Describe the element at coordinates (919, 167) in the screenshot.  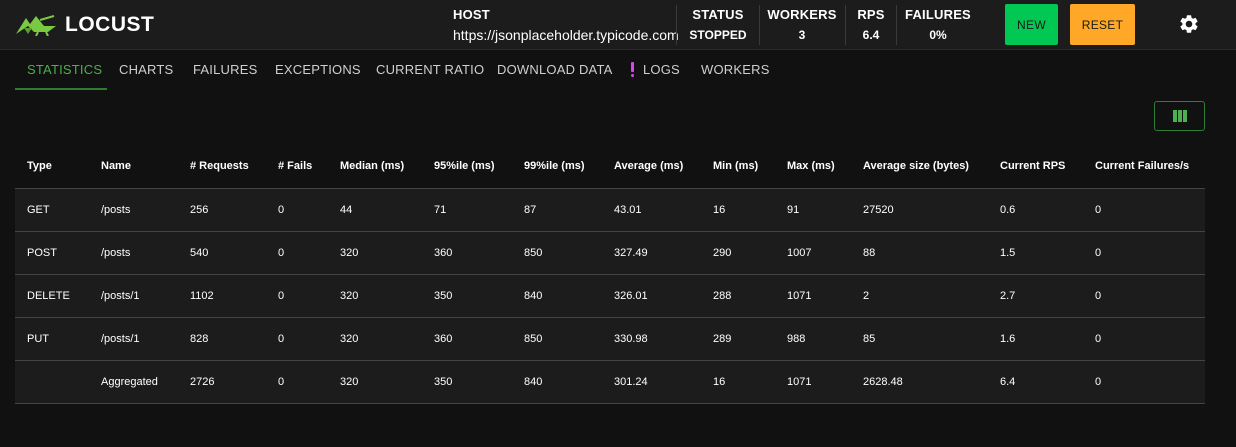
I see `column-header: Average size (bytes)` at that location.